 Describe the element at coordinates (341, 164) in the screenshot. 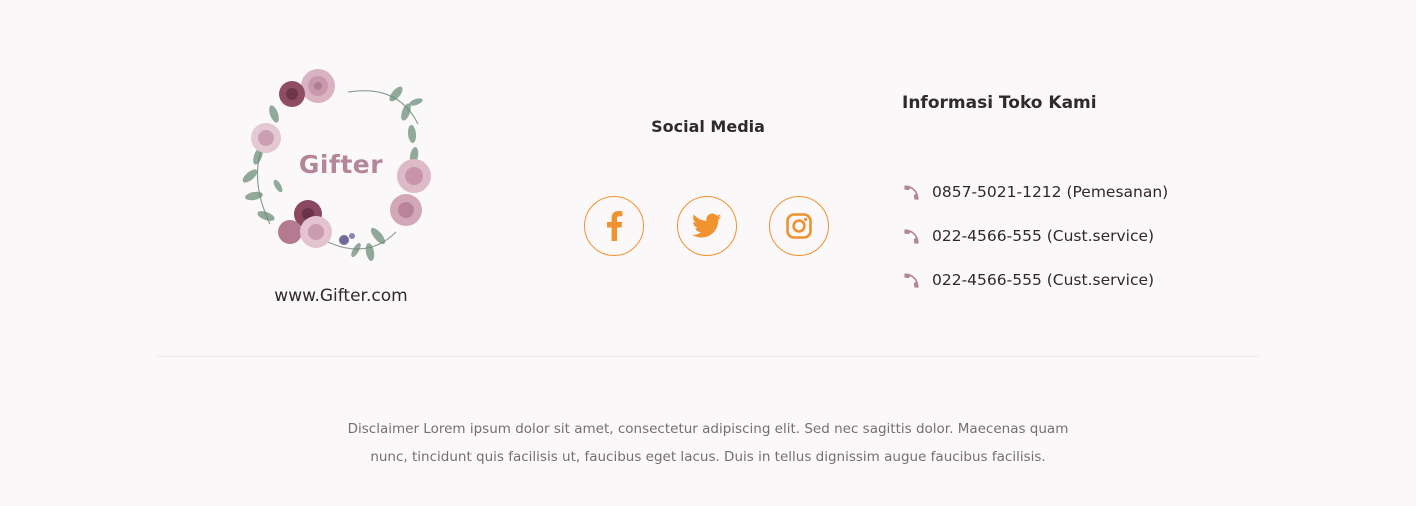

I see `logo-text: Gifter` at that location.